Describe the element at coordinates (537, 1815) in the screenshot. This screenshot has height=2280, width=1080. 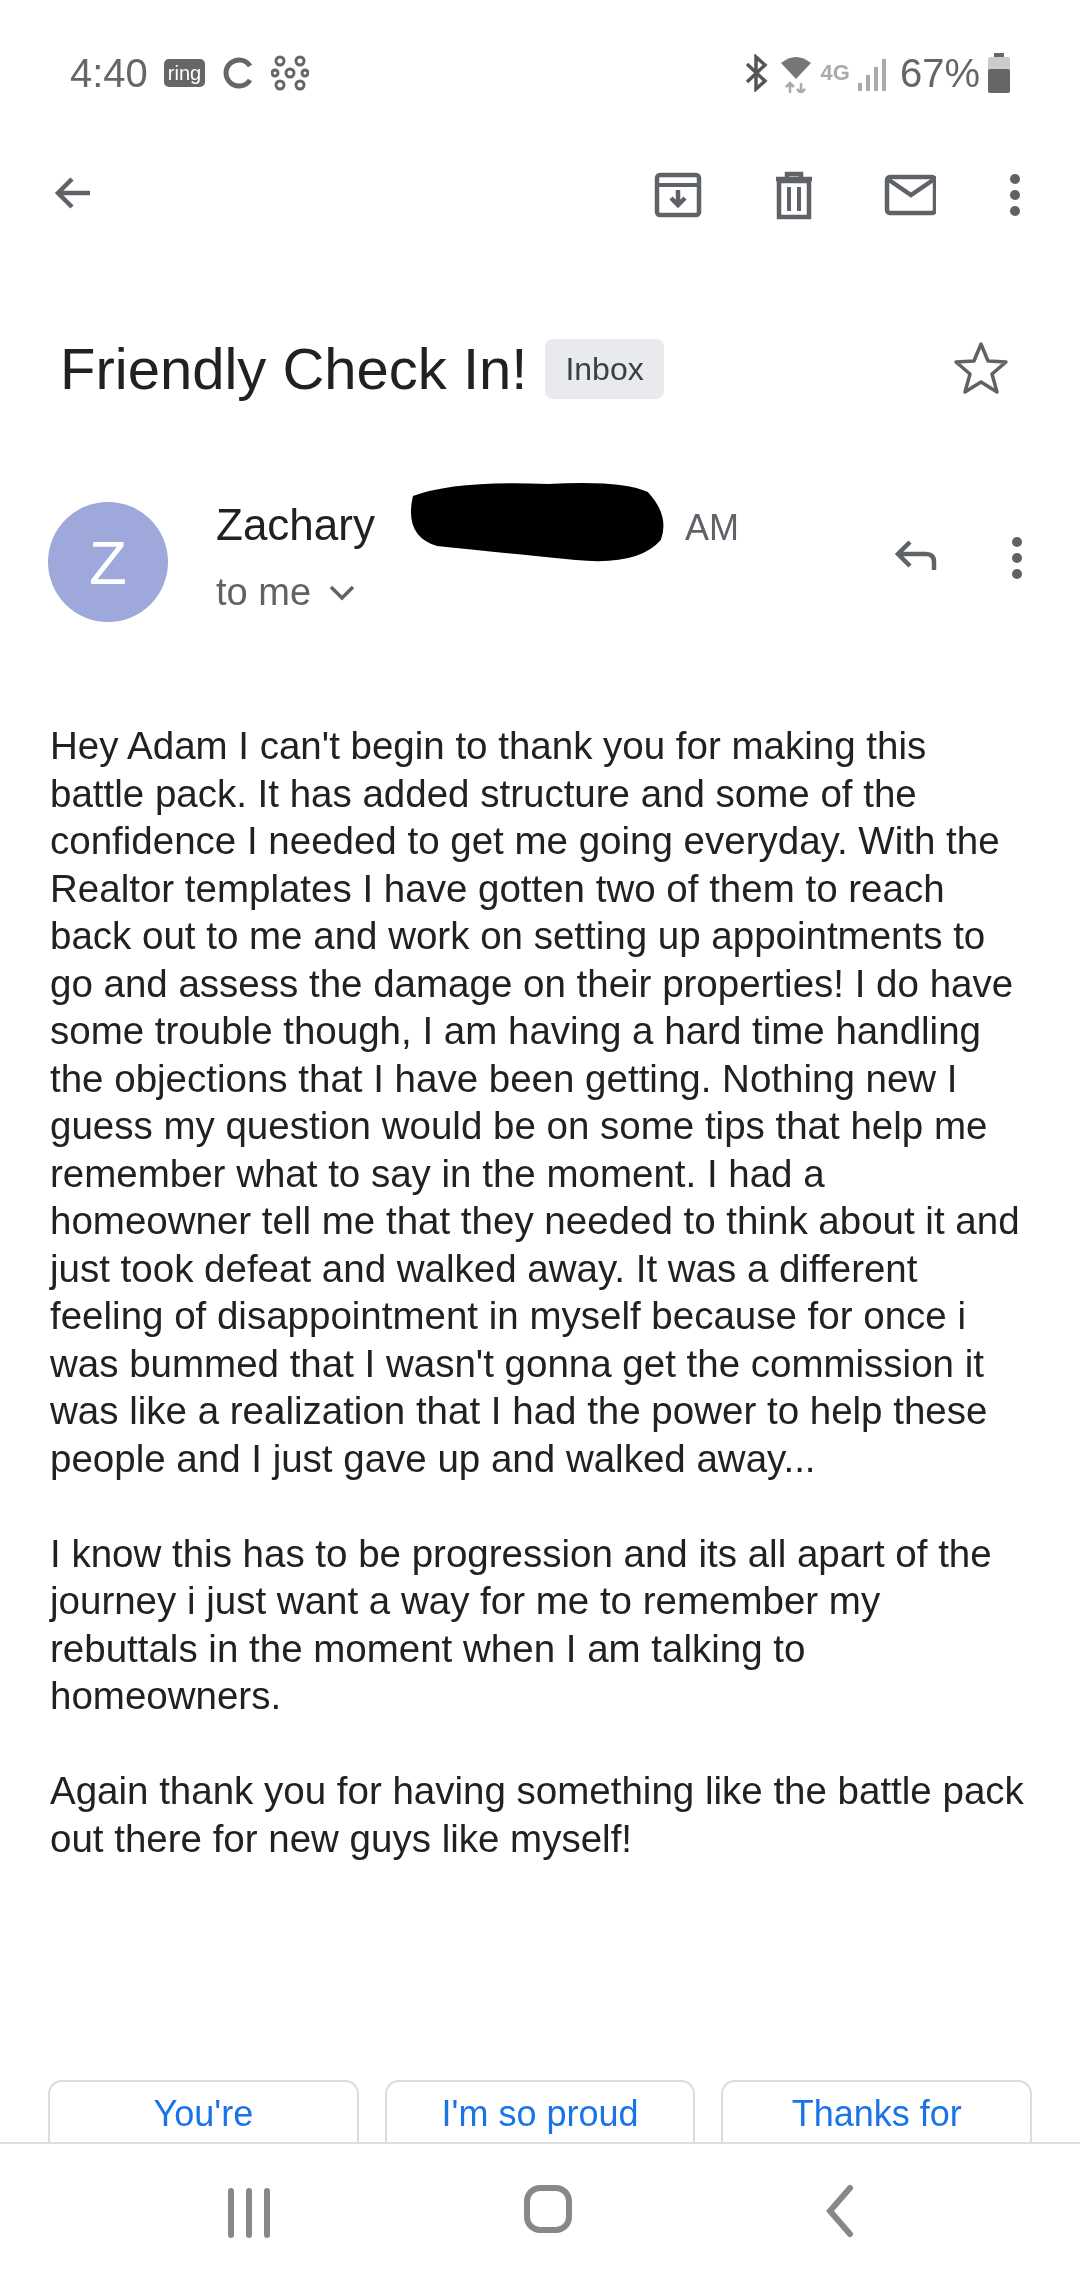
I see `body-paragraph: Again thank you for having something like the battle pack out there for new guys like myself!` at that location.